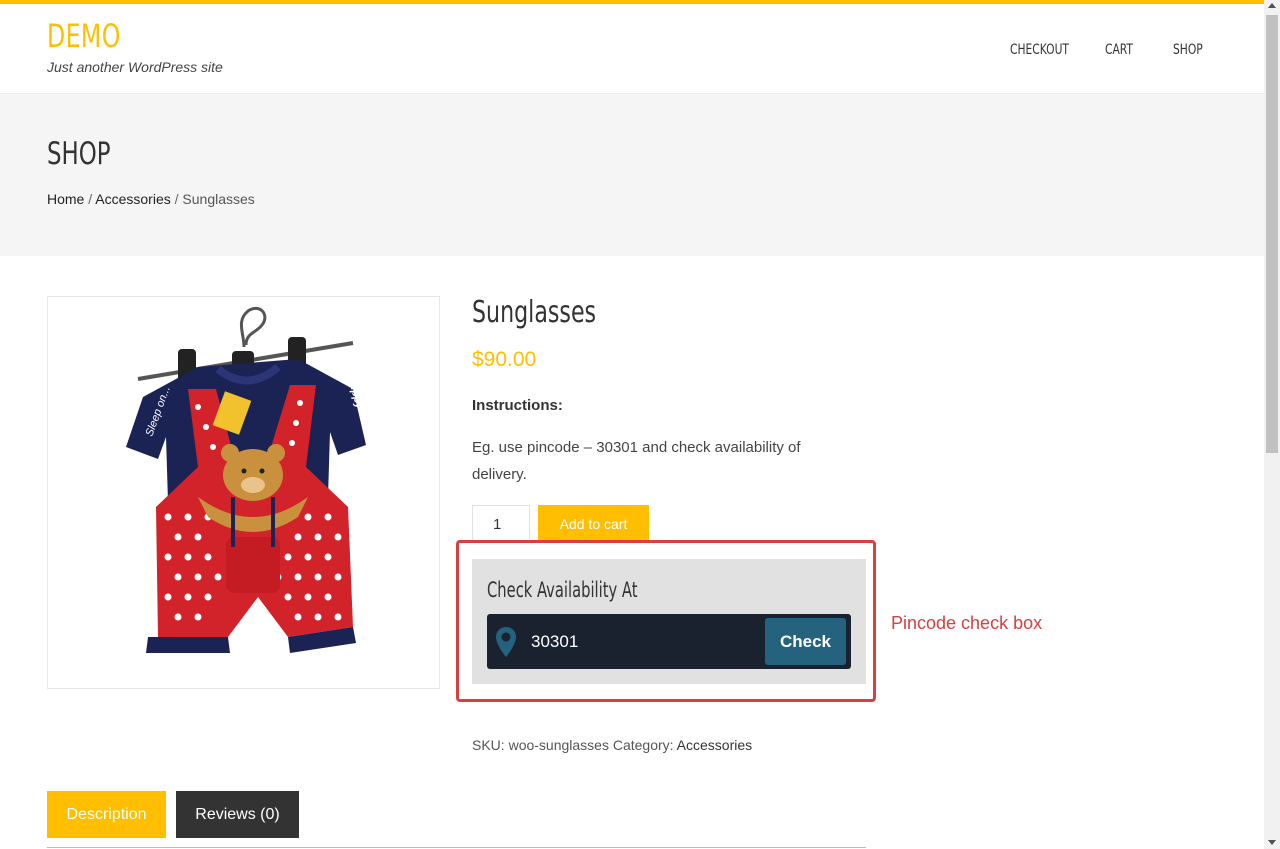 The image size is (1280, 849). Describe the element at coordinates (135, 67) in the screenshot. I see `site-description: Just another WordPress site` at that location.